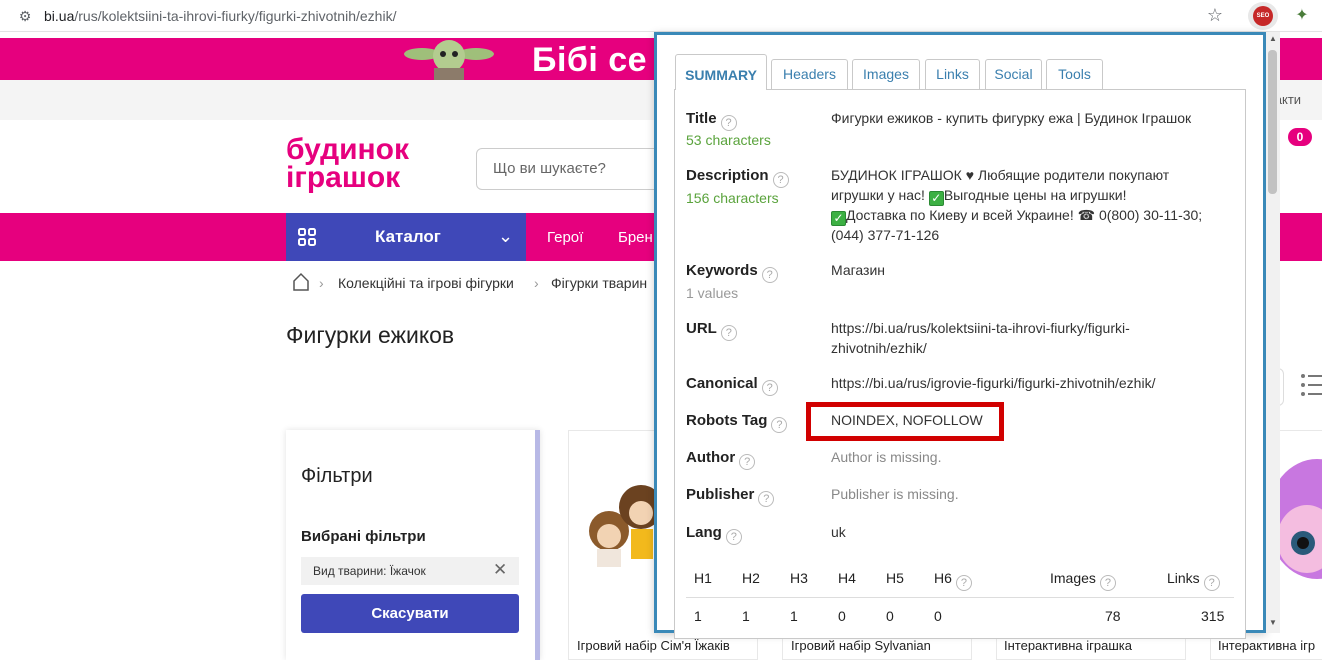 Image resolution: width=1322 pixels, height=660 pixels. I want to click on catalog-label: Каталог, so click(408, 236).